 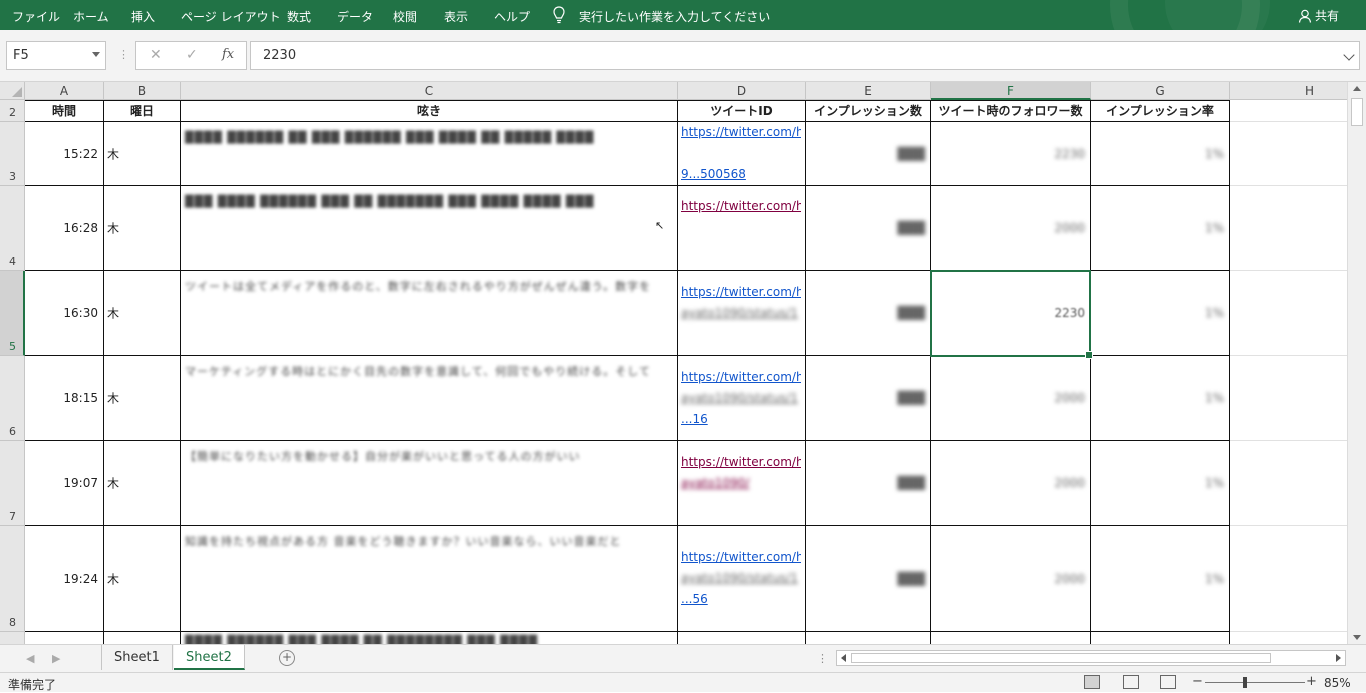 What do you see at coordinates (12, 228) in the screenshot?
I see `row-header-4: 4` at bounding box center [12, 228].